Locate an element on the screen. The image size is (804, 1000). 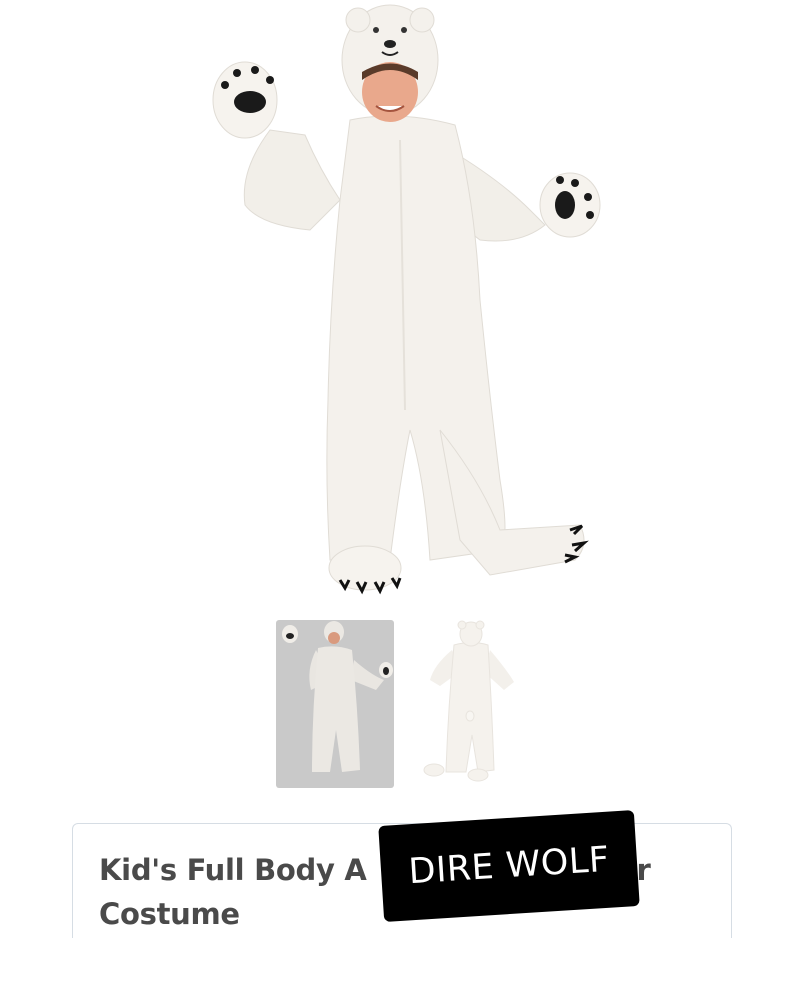
product-title-line1-tail: r is located at coordinates (643, 870).